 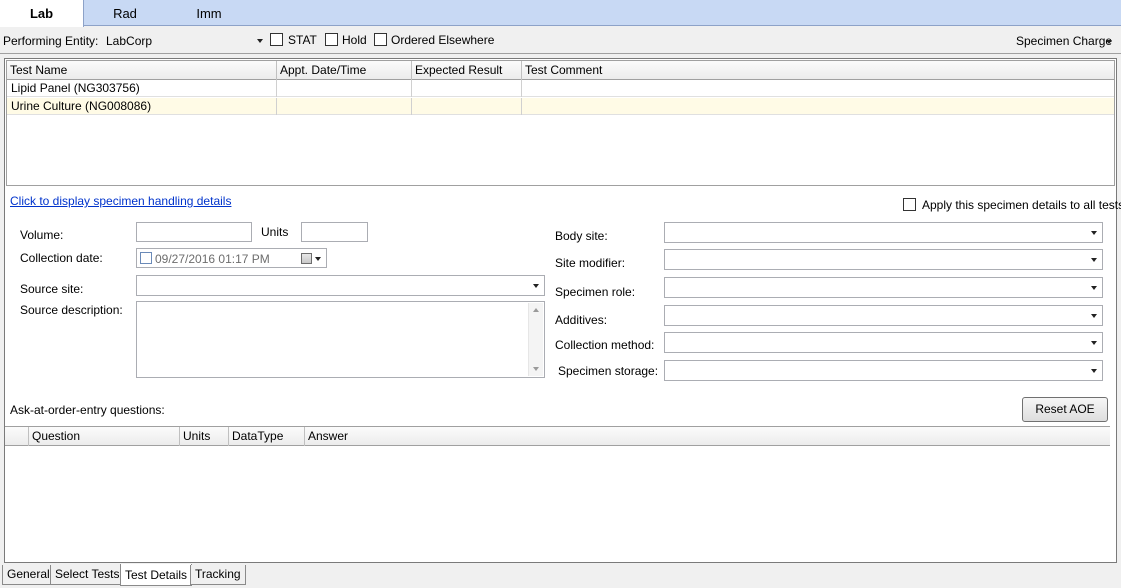 I want to click on scroll-up-icon, so click(x=536, y=310).